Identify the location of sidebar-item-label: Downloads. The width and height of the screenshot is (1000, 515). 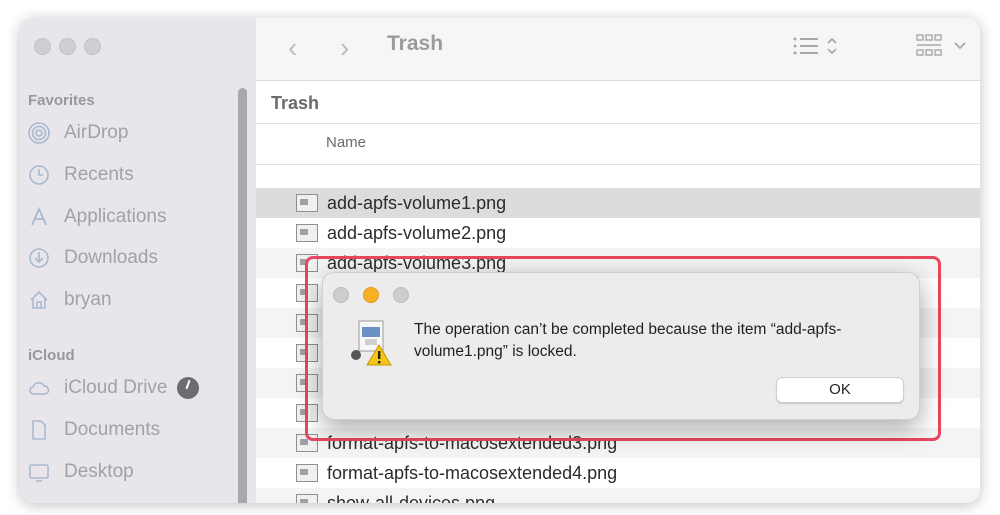
(111, 257).